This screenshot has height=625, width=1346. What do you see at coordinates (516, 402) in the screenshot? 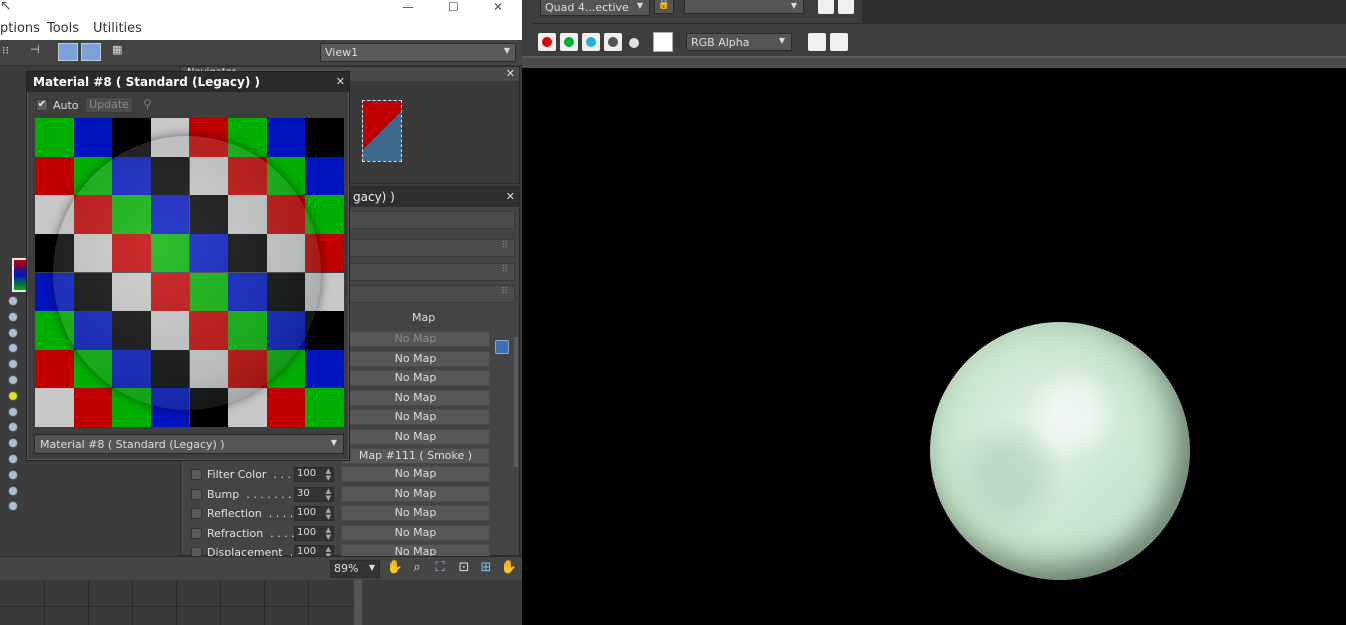
I see `scrollbar` at bounding box center [516, 402].